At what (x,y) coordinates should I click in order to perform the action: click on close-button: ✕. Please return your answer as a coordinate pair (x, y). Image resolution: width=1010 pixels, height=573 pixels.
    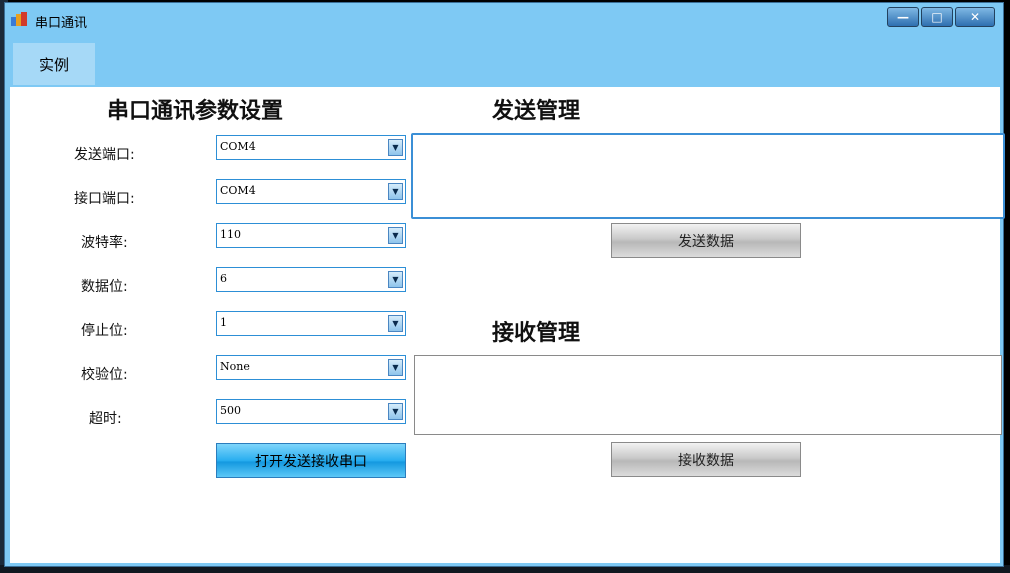
    Looking at the image, I should click on (975, 17).